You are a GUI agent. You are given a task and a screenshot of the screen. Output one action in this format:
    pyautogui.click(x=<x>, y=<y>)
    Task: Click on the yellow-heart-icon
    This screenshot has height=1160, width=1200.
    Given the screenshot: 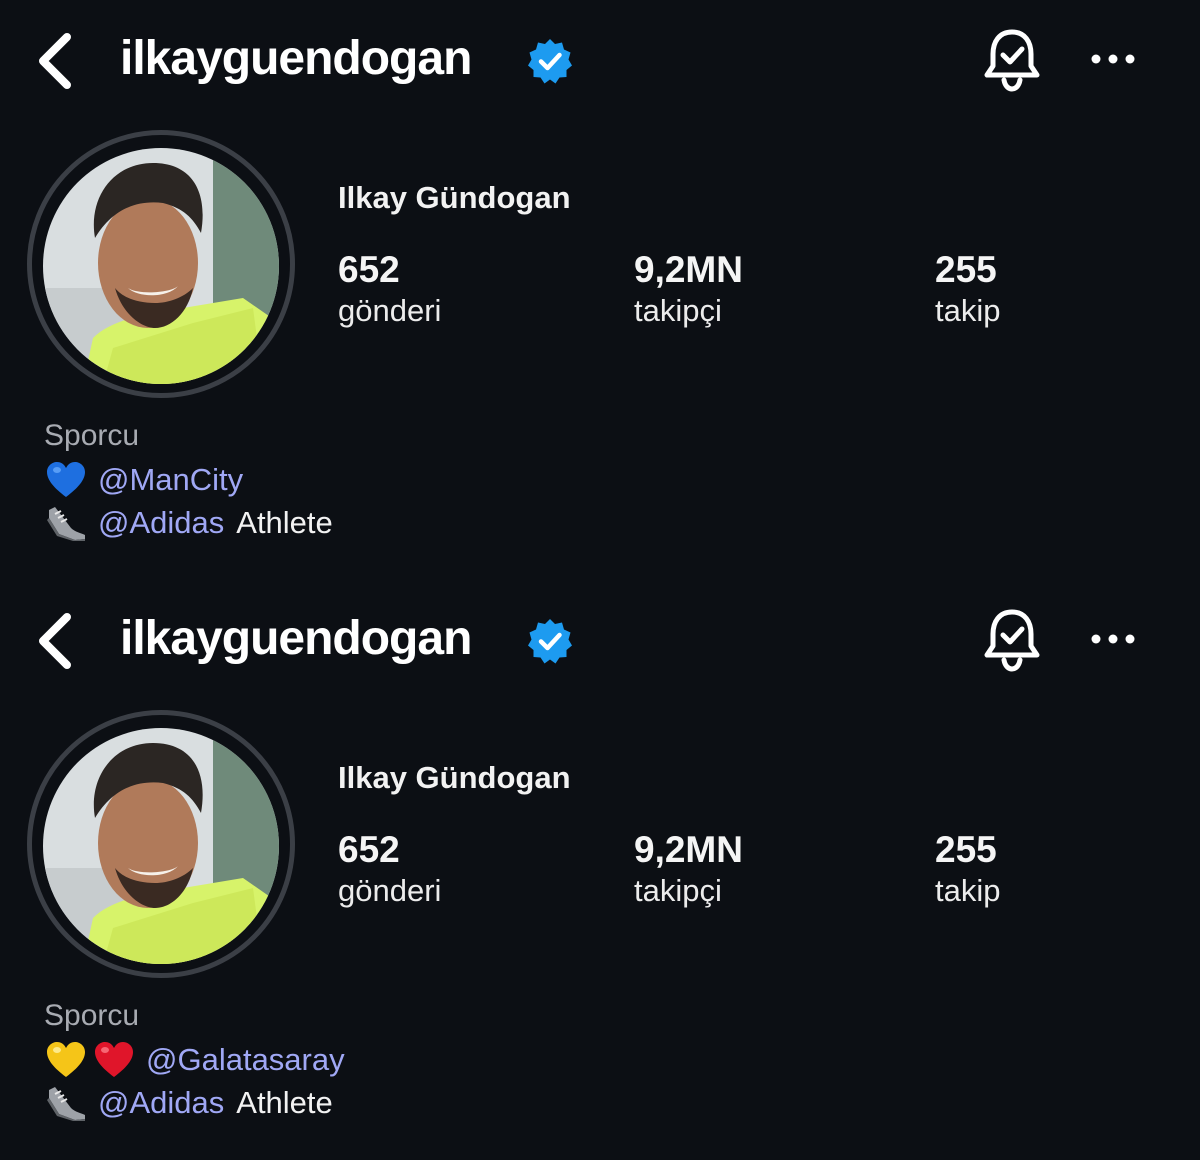 What is the action you would take?
    pyautogui.click(x=66, y=1060)
    